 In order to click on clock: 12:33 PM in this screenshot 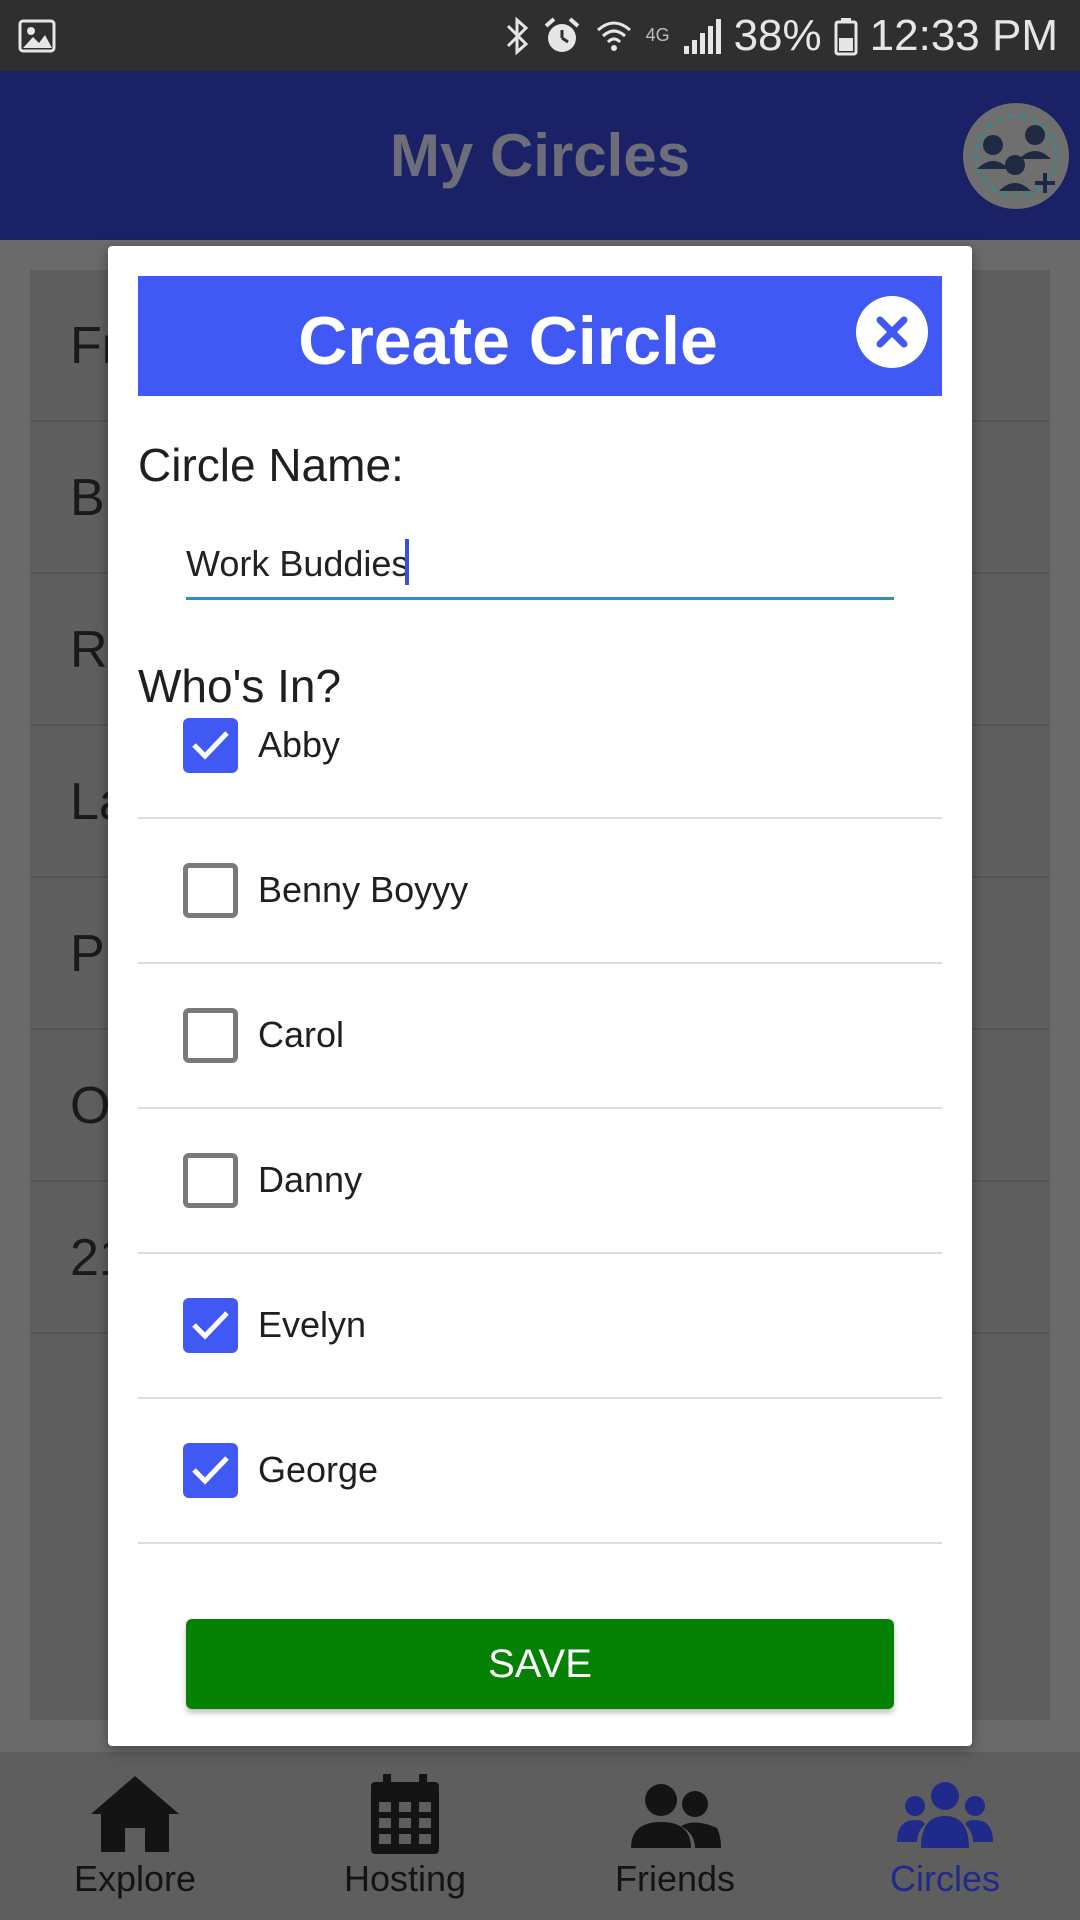, I will do `click(963, 35)`.